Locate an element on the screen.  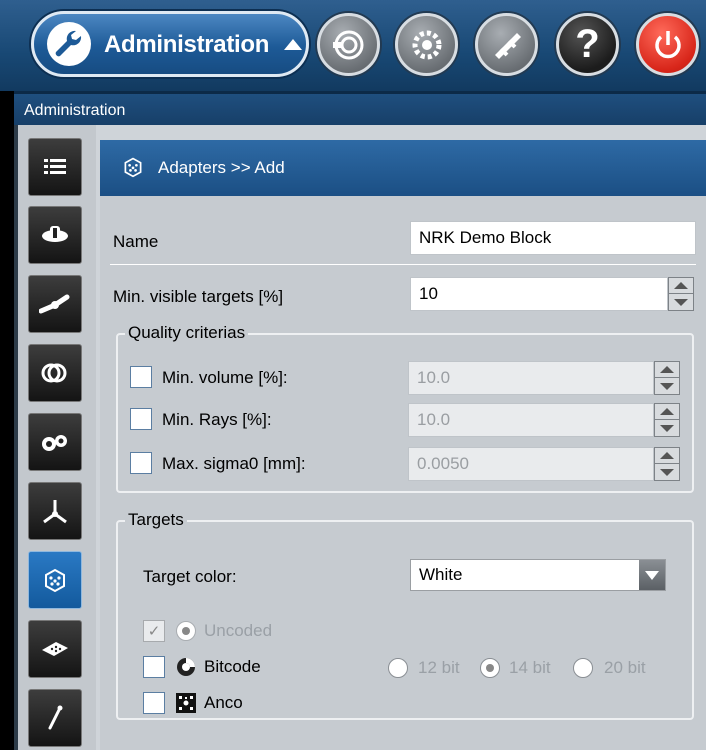
uncoded-label: Uncoded is located at coordinates (238, 630).